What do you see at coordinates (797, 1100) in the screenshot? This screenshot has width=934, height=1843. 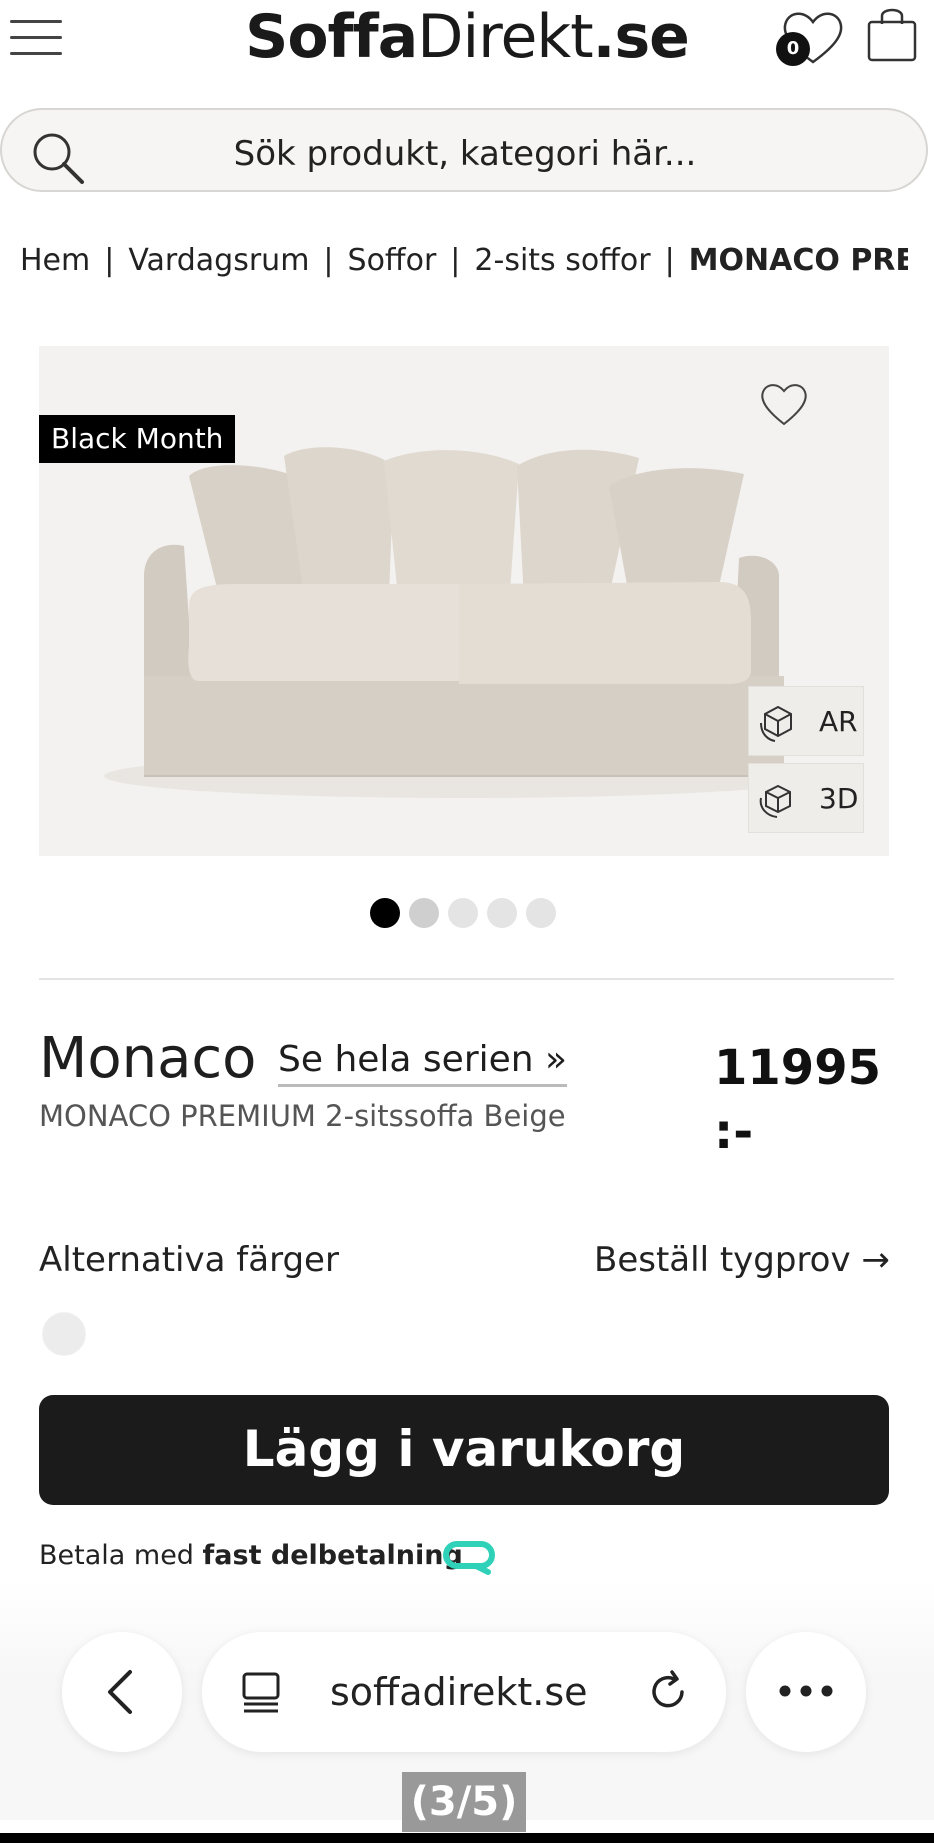 I see `product-price: 11995 :-` at bounding box center [797, 1100].